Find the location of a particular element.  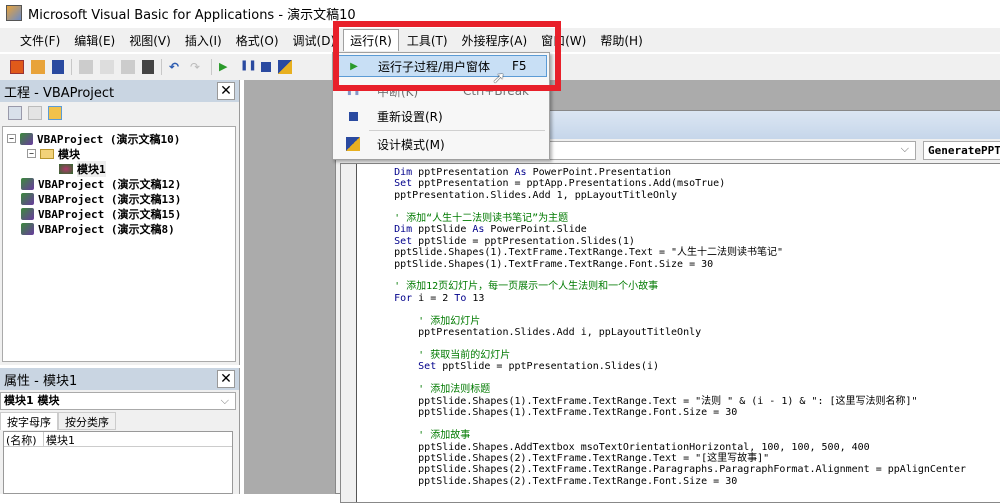

insert-userform-icon is located at coordinates (38, 67).